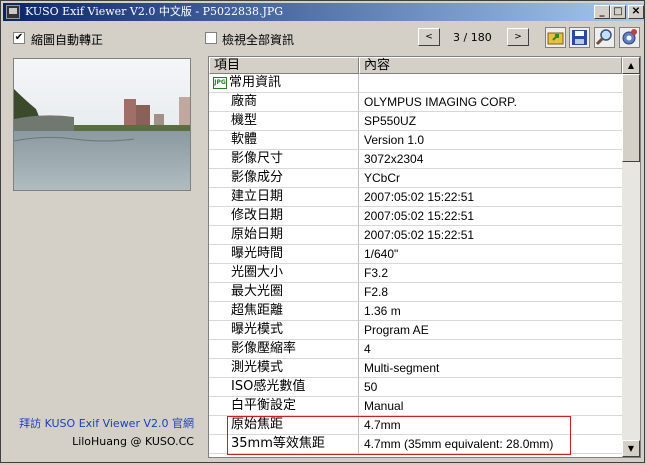 The width and height of the screenshot is (647, 465). Describe the element at coordinates (631, 448) in the screenshot. I see `scroll-down-icon: ▼` at that location.